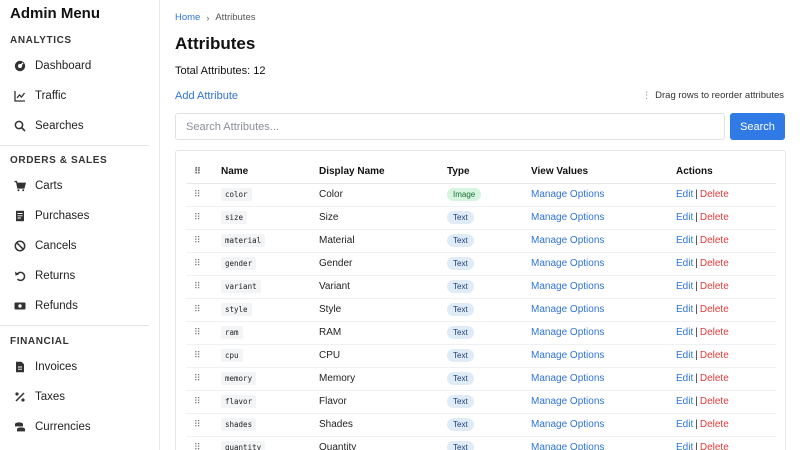  Describe the element at coordinates (481, 356) in the screenshot. I see `table-row: ⠿ cpu CPU Text Manage Options Edit | Delete` at that location.